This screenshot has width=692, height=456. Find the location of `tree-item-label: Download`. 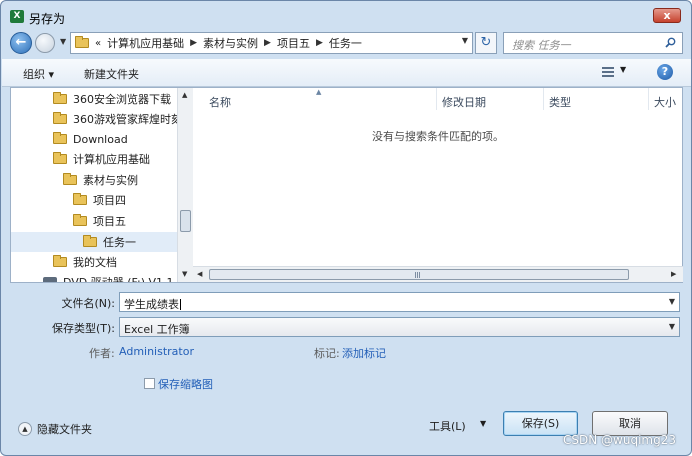

tree-item-label: Download is located at coordinates (100, 139).